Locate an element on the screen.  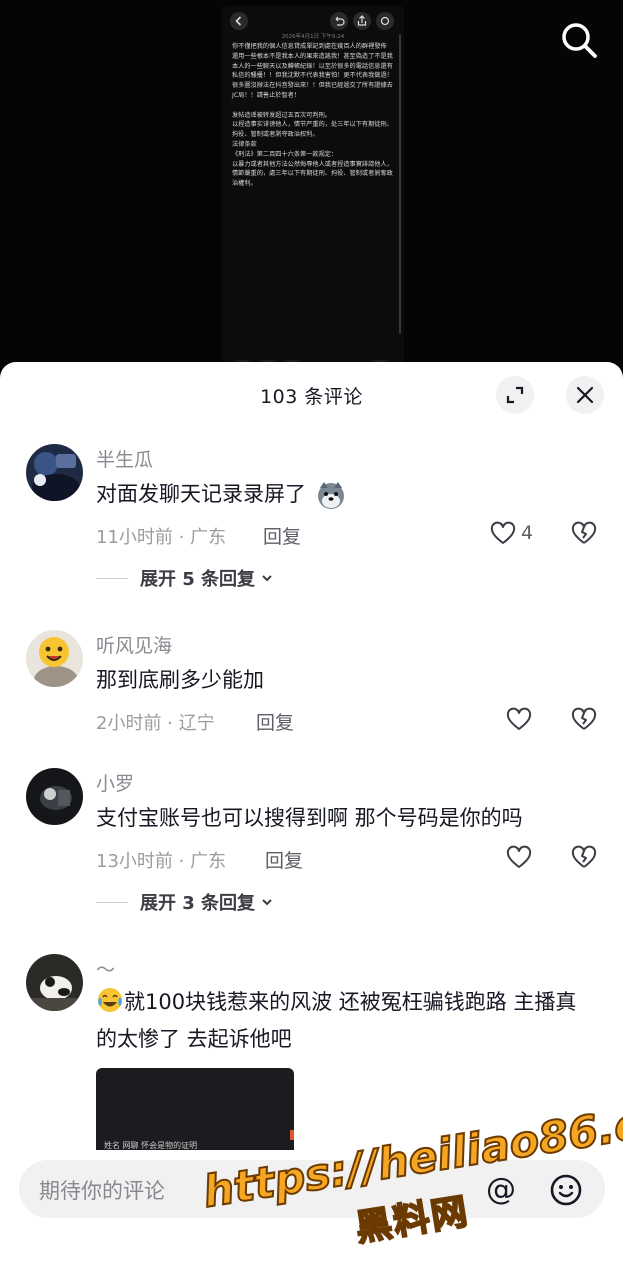
comment-text: 对面发聊天记录录屏了 is located at coordinates (346, 494).